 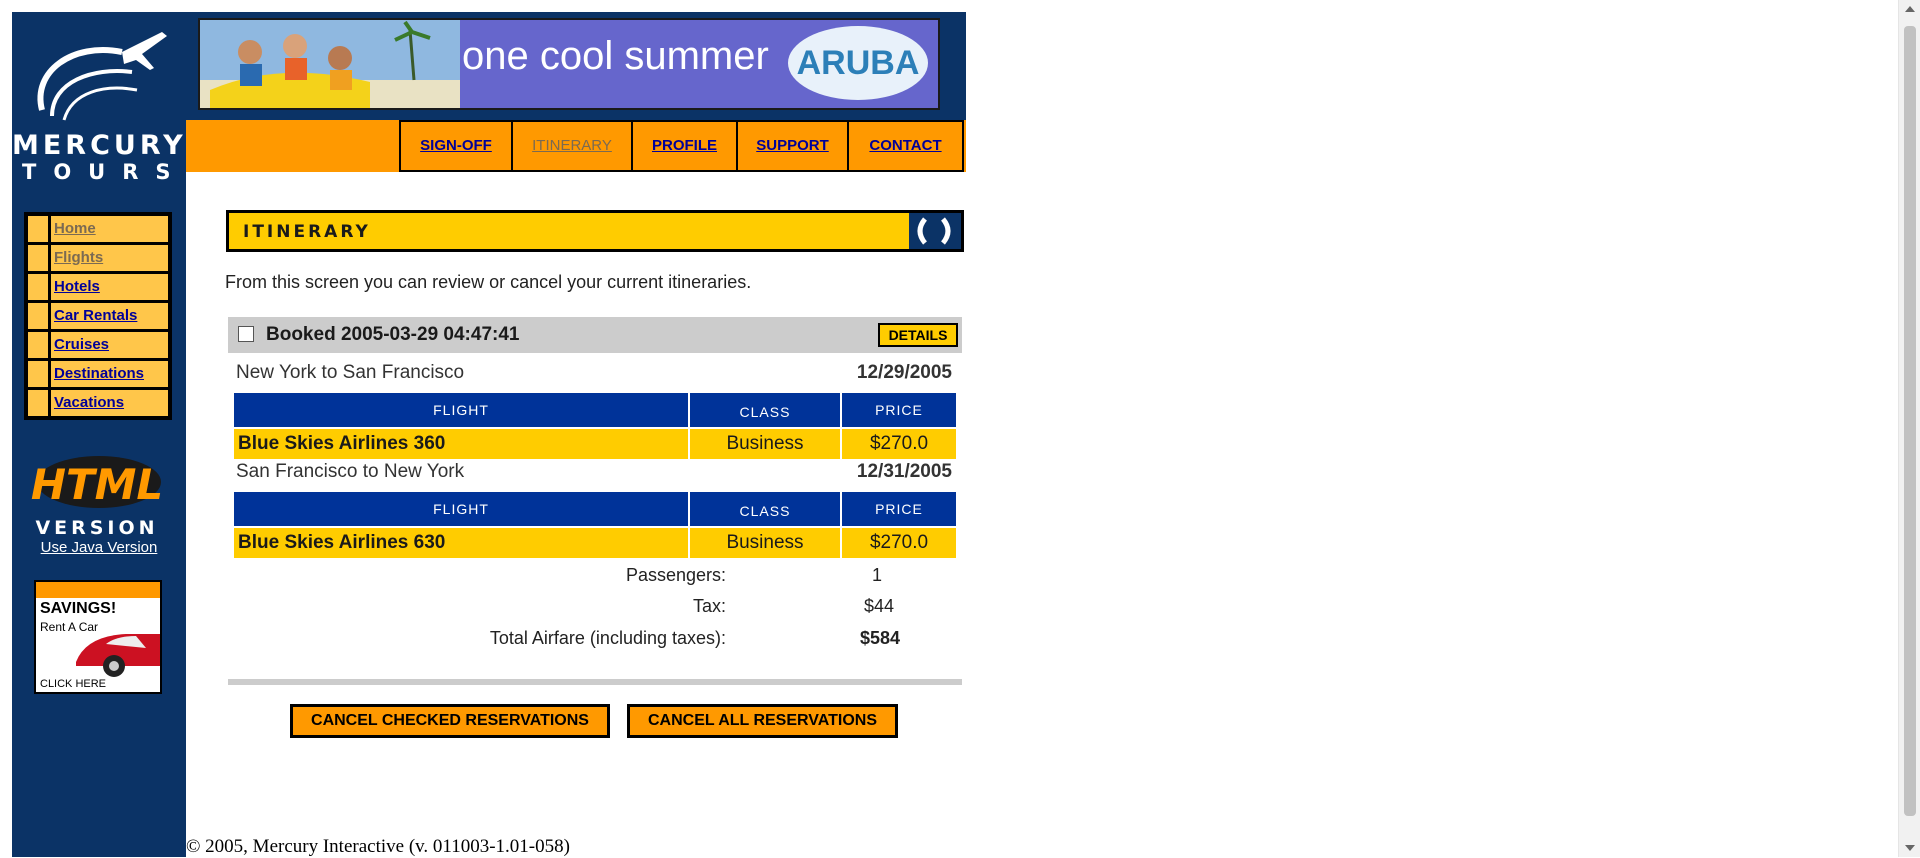 I want to click on flight-name: Blue Skies Airlines 360, so click(x=461, y=444).